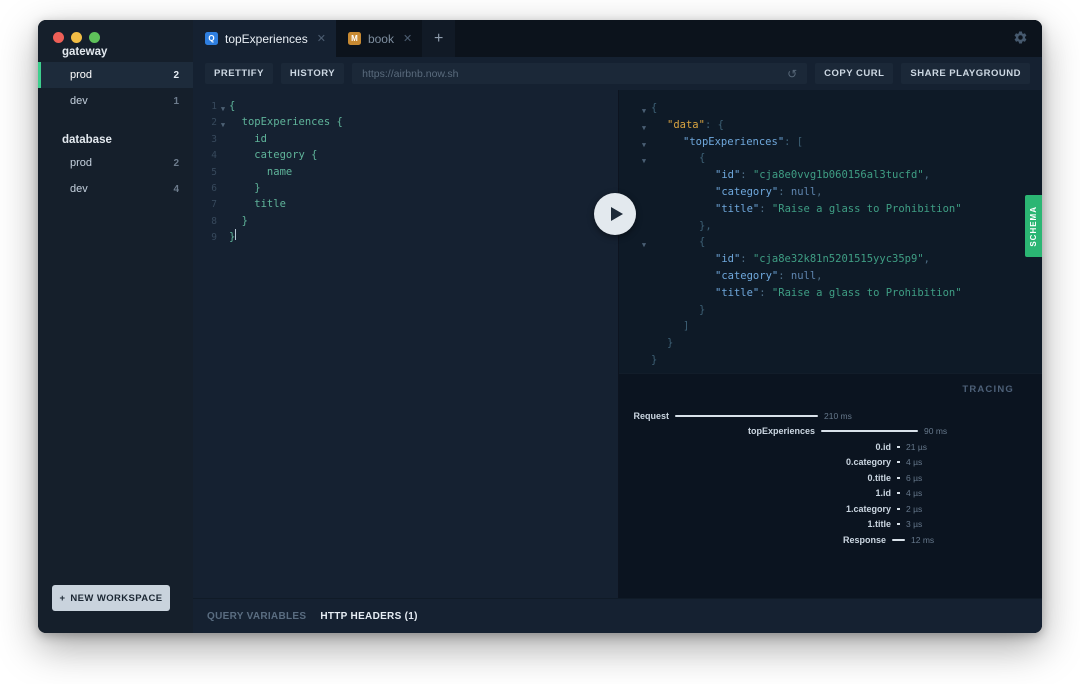  I want to click on editor-line: 5 name, so click(409, 172).